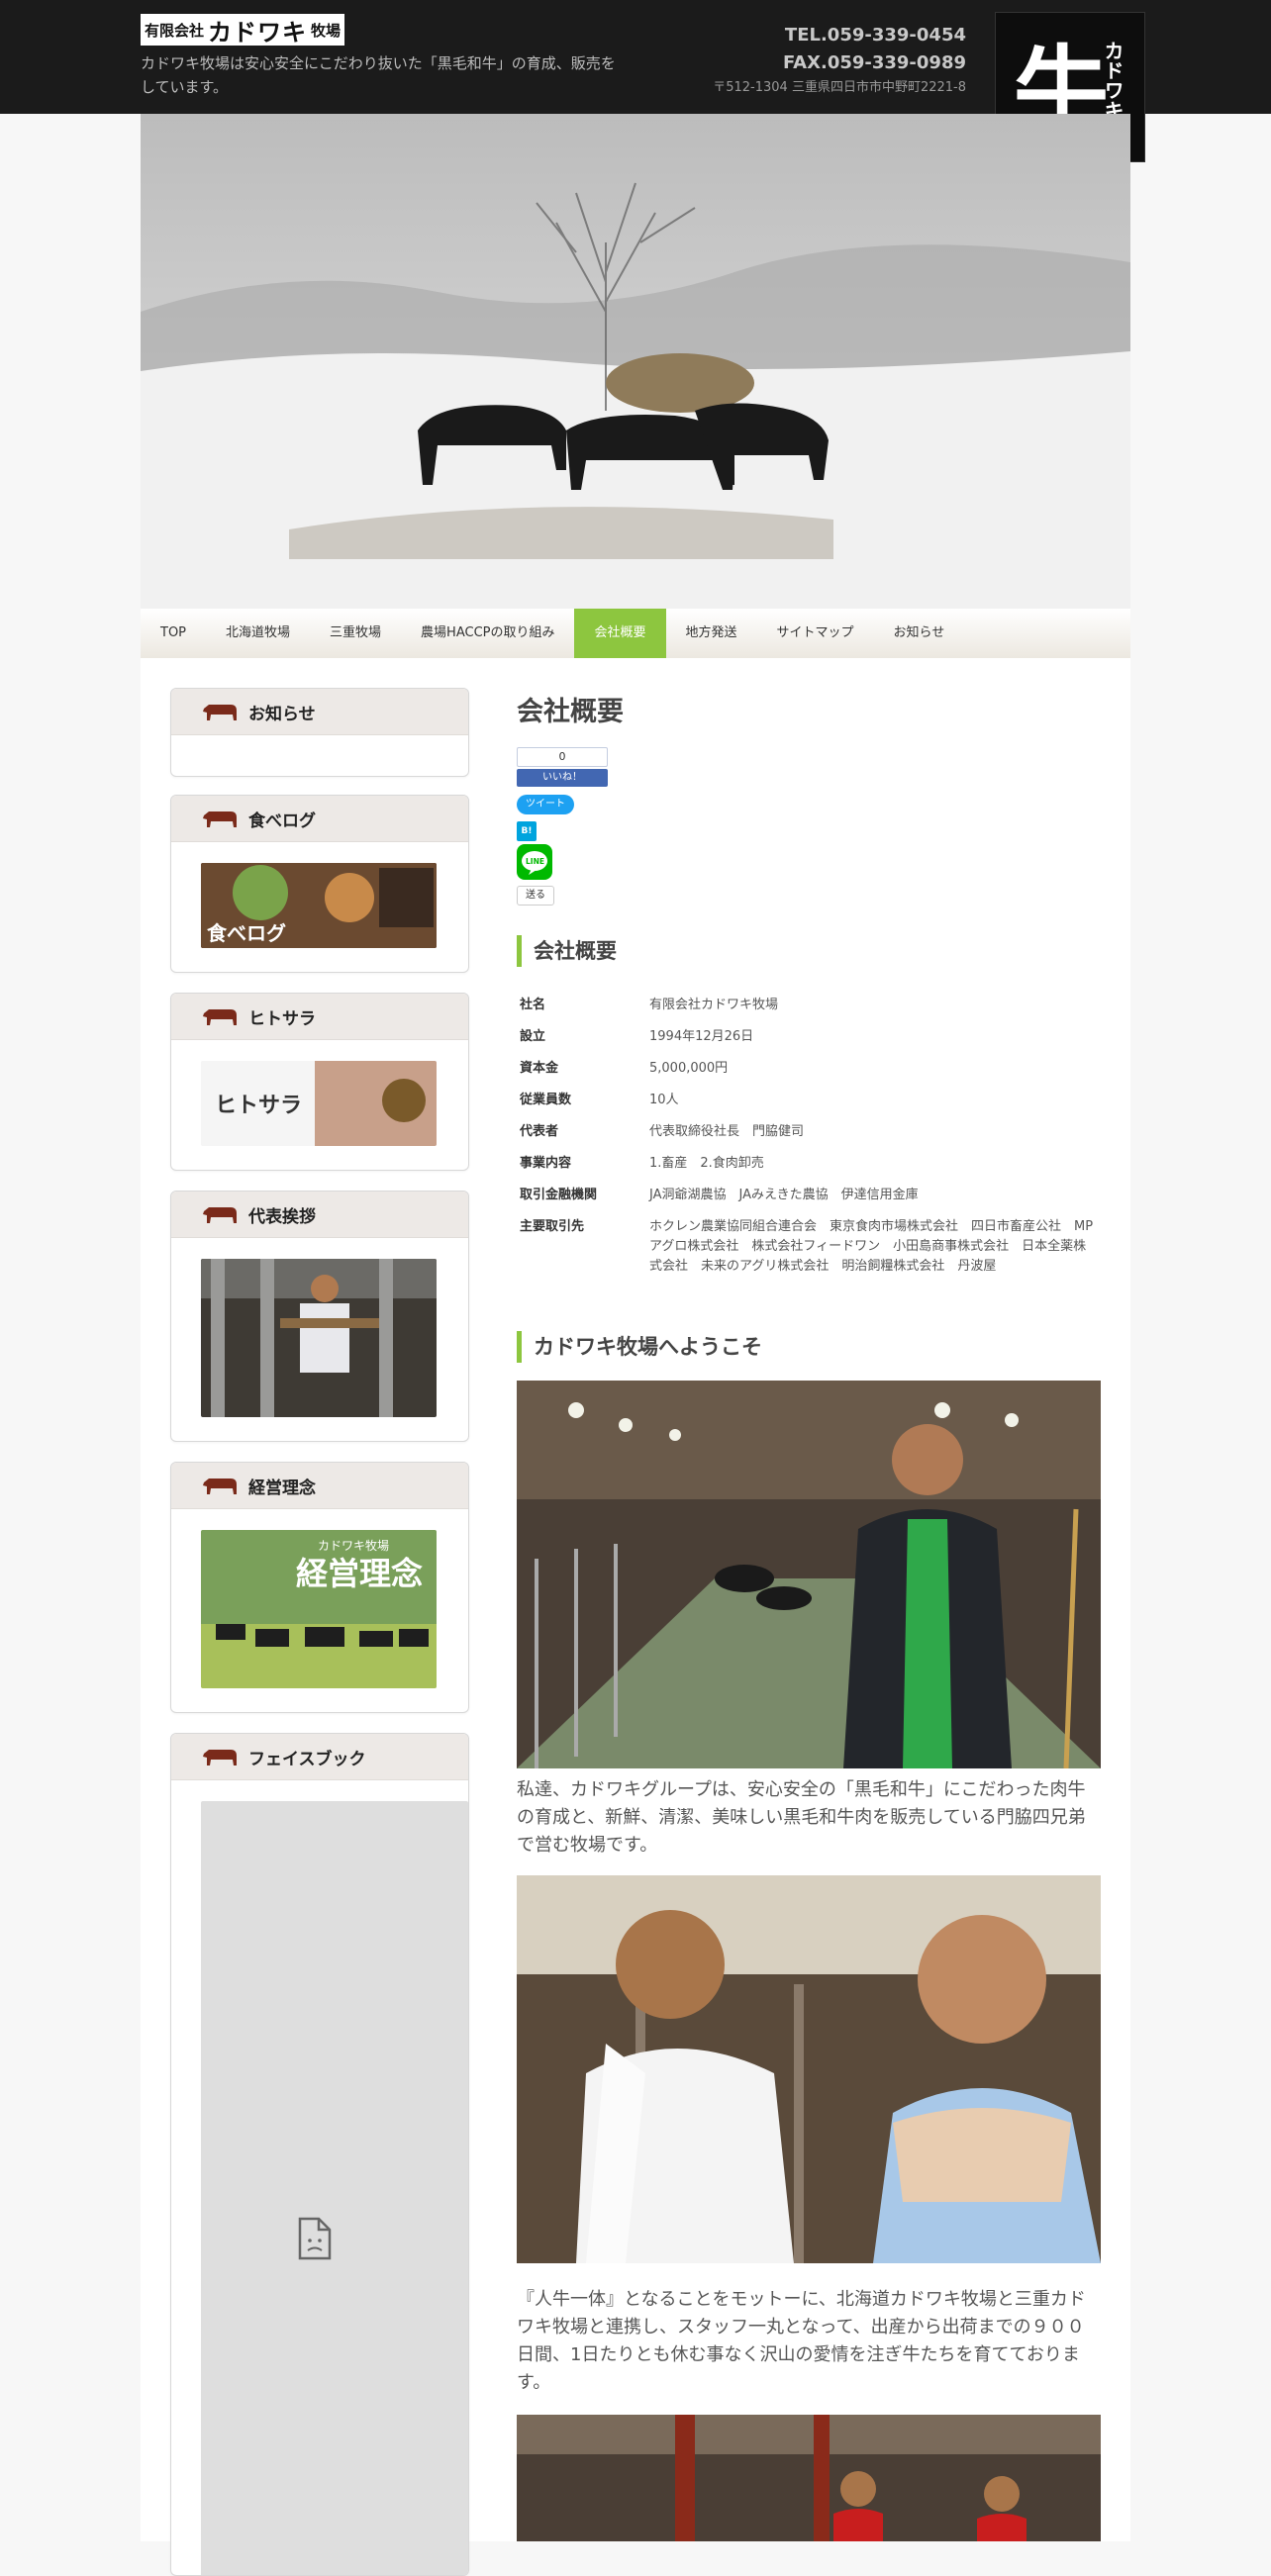  What do you see at coordinates (175, 30) in the screenshot?
I see `brand-prefix: 有限会社` at bounding box center [175, 30].